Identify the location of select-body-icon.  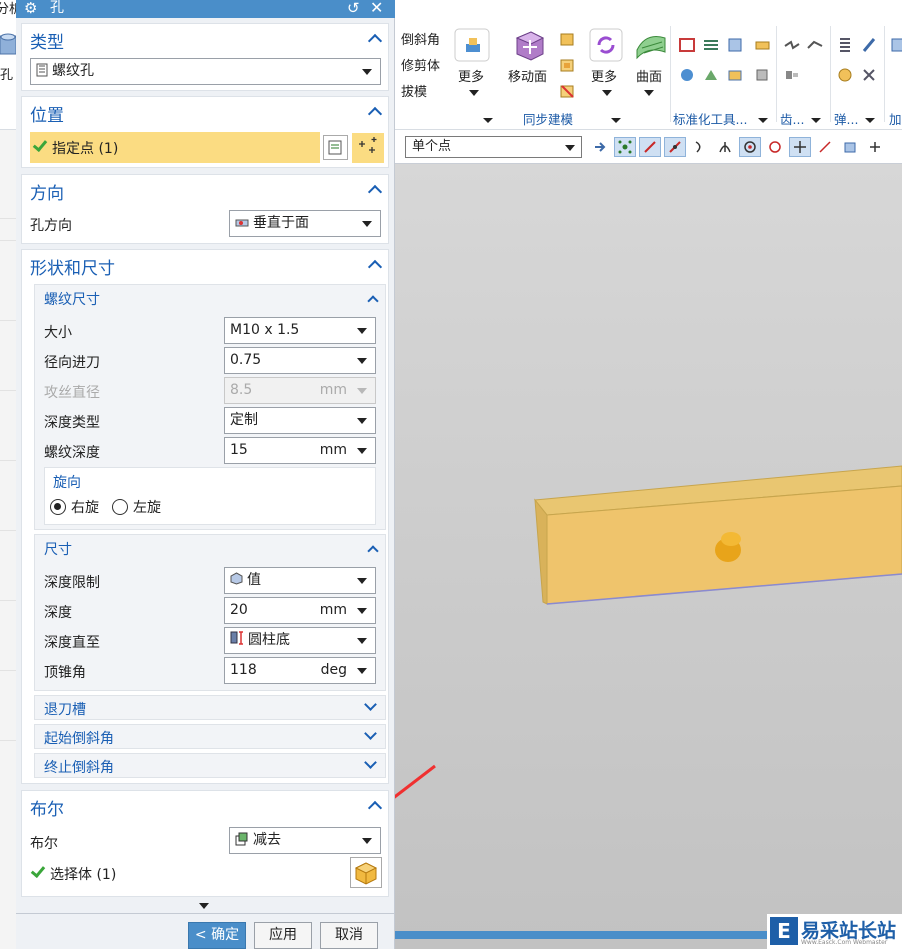
(366, 872).